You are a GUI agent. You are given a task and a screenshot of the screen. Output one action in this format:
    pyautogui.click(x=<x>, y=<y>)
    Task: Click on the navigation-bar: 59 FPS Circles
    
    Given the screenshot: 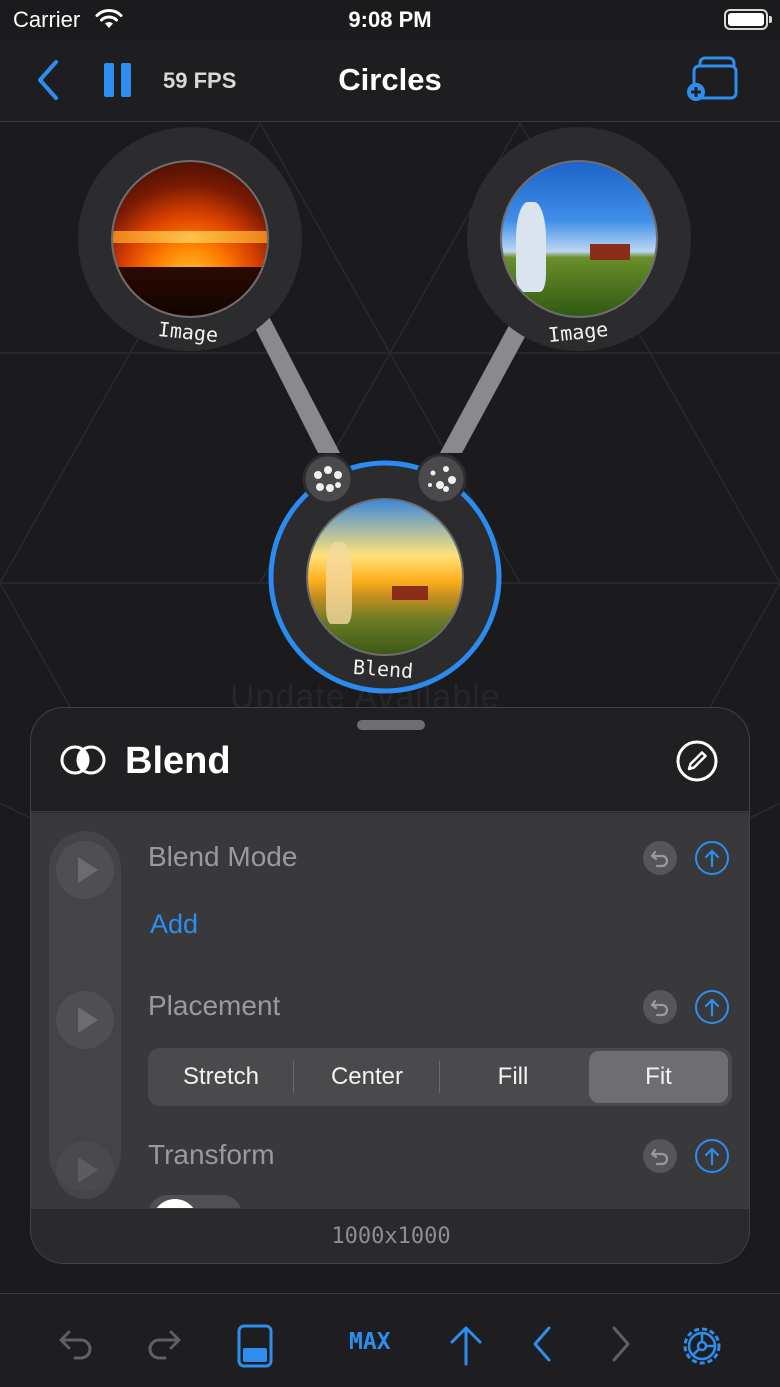 What is the action you would take?
    pyautogui.click(x=390, y=81)
    